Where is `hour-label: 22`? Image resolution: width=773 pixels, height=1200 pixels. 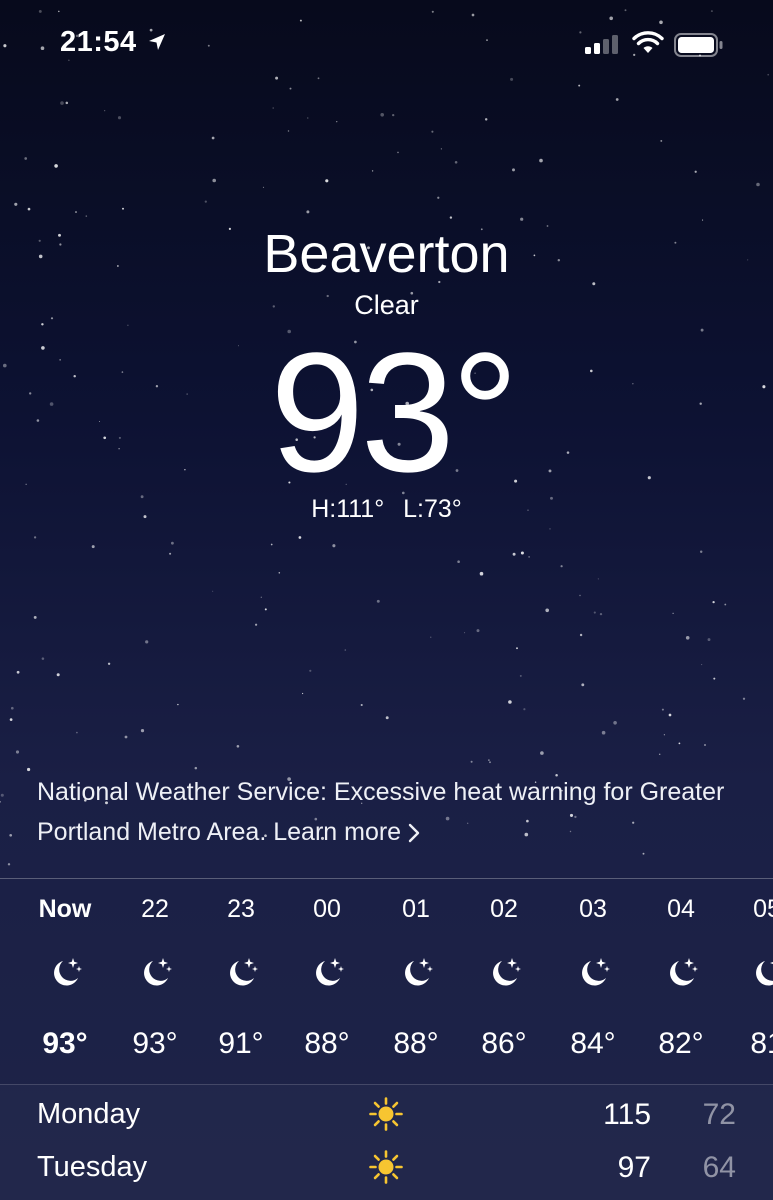
hour-label: 22 is located at coordinates (155, 909).